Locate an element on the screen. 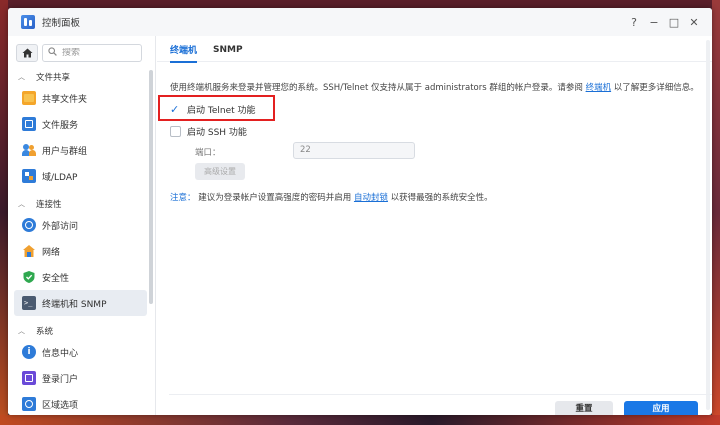  telnet-label: 启动 Telnet 功能 is located at coordinates (221, 111).